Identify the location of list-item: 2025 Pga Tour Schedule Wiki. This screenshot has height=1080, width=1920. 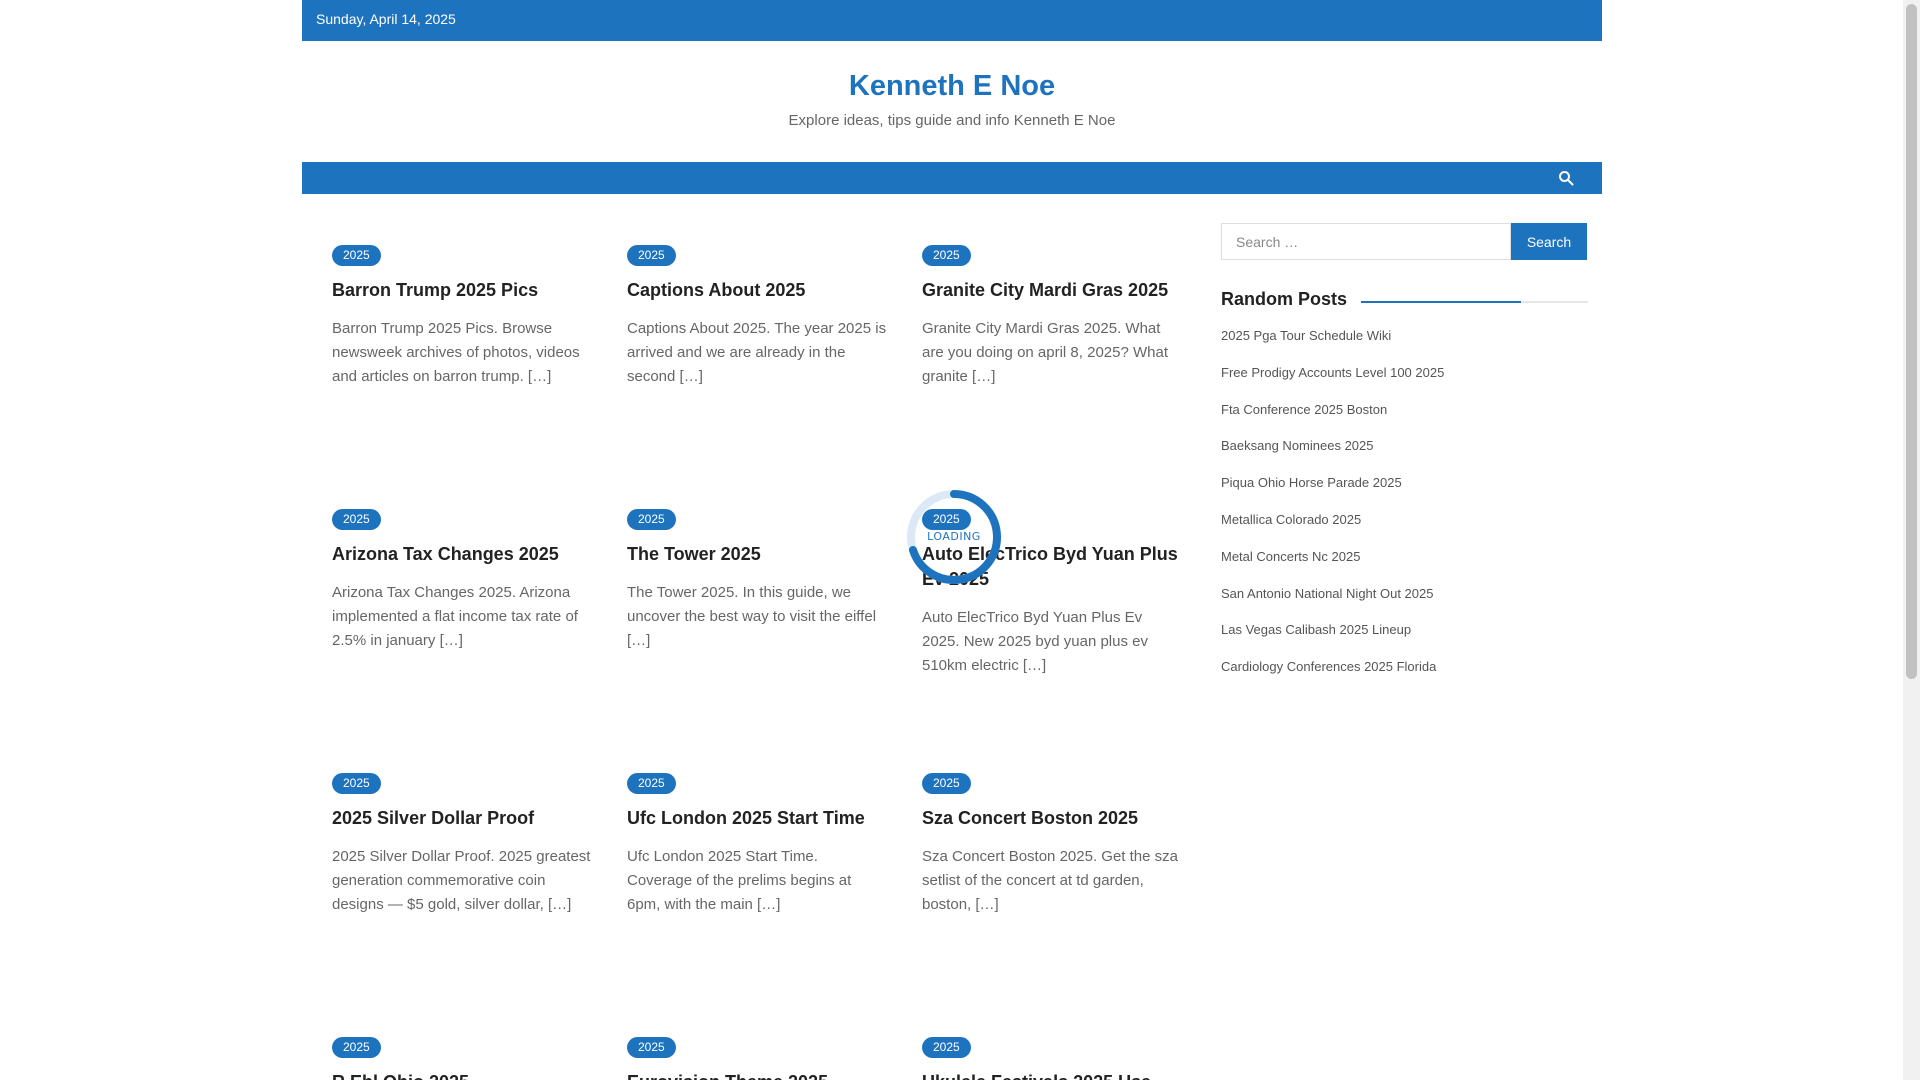
(1332, 345).